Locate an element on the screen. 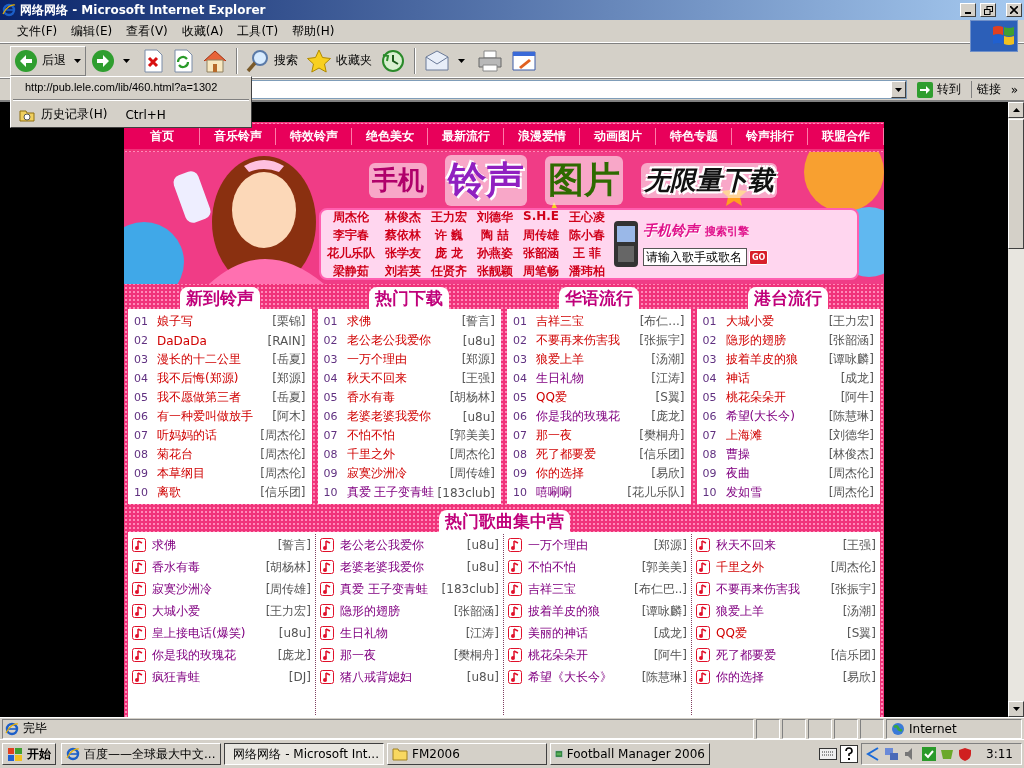 This screenshot has height=768, width=1024. song-link: 希望(大长今) is located at coordinates (775, 416).